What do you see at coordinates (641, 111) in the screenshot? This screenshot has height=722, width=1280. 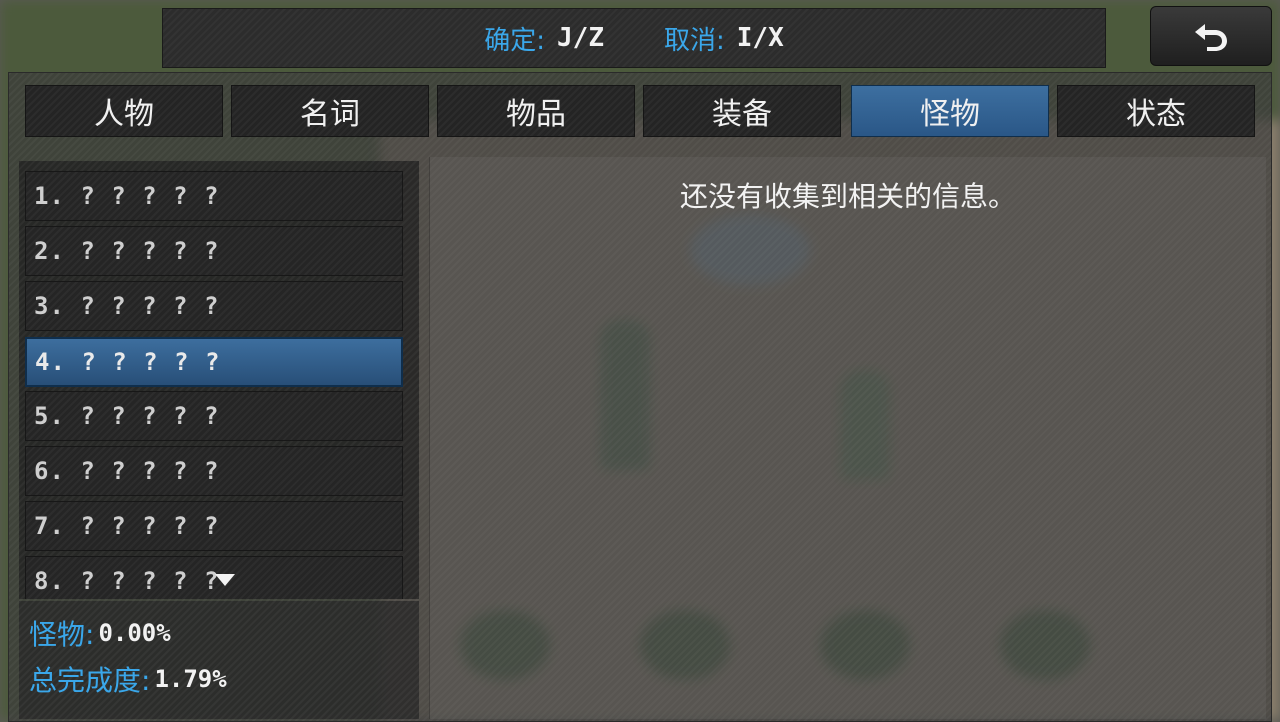 I see `category-tabs: 人物 名词 物品 装备 怪物 状态` at bounding box center [641, 111].